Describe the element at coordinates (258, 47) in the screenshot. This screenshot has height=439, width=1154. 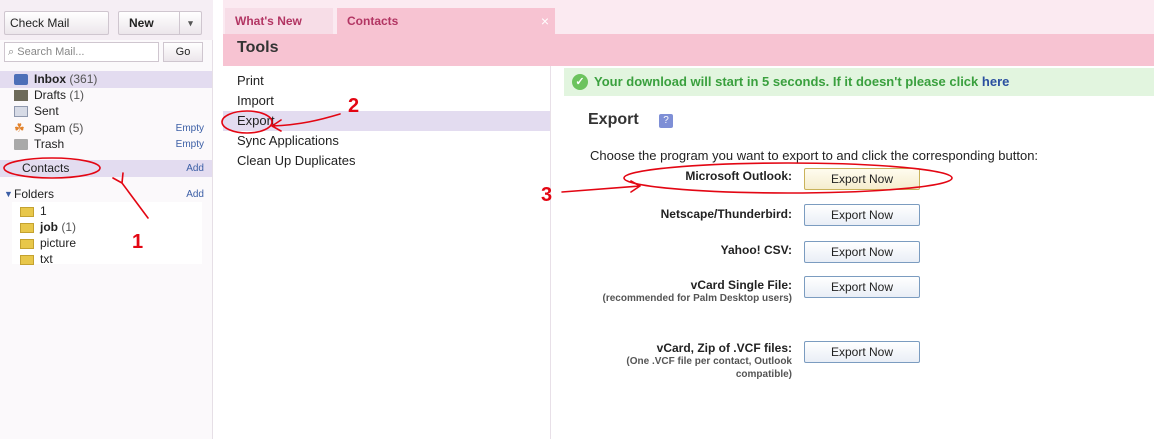
I see `page-title: Tools` at that location.